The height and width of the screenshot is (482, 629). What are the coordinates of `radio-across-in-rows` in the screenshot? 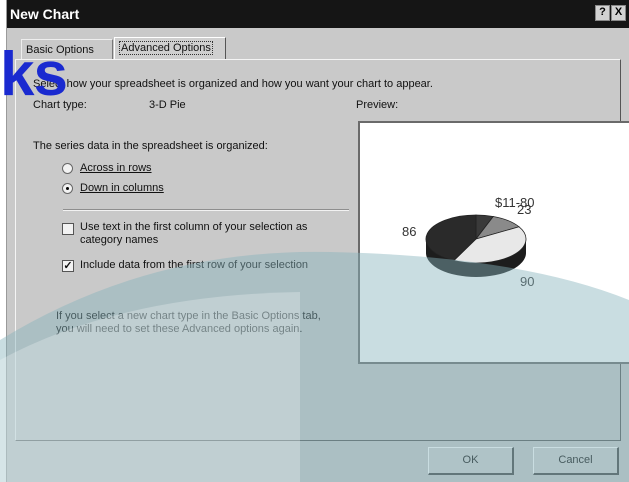 It's located at (67, 168).